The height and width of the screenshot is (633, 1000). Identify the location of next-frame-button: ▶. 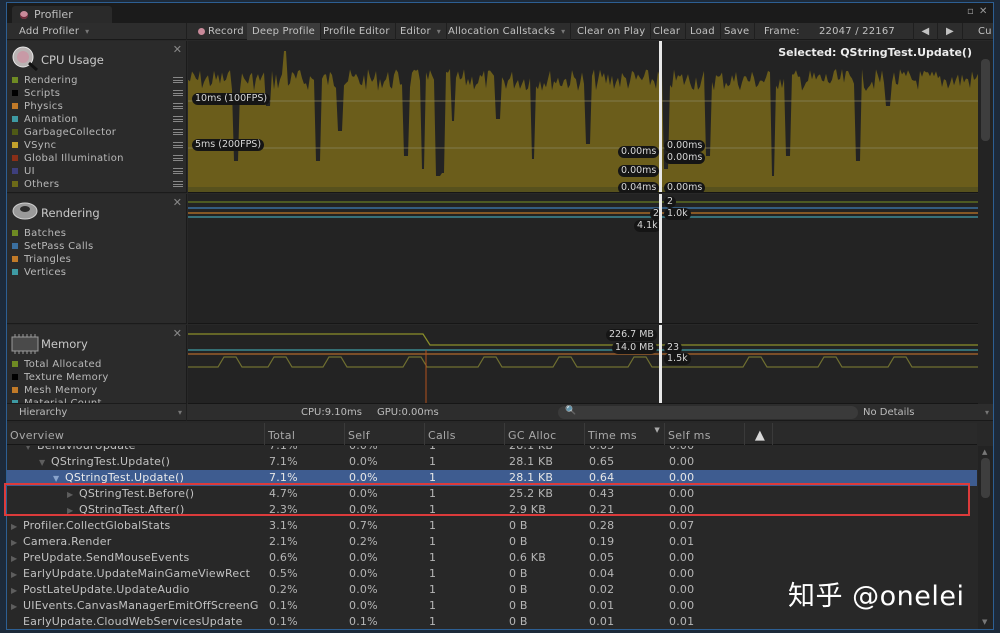
(950, 31).